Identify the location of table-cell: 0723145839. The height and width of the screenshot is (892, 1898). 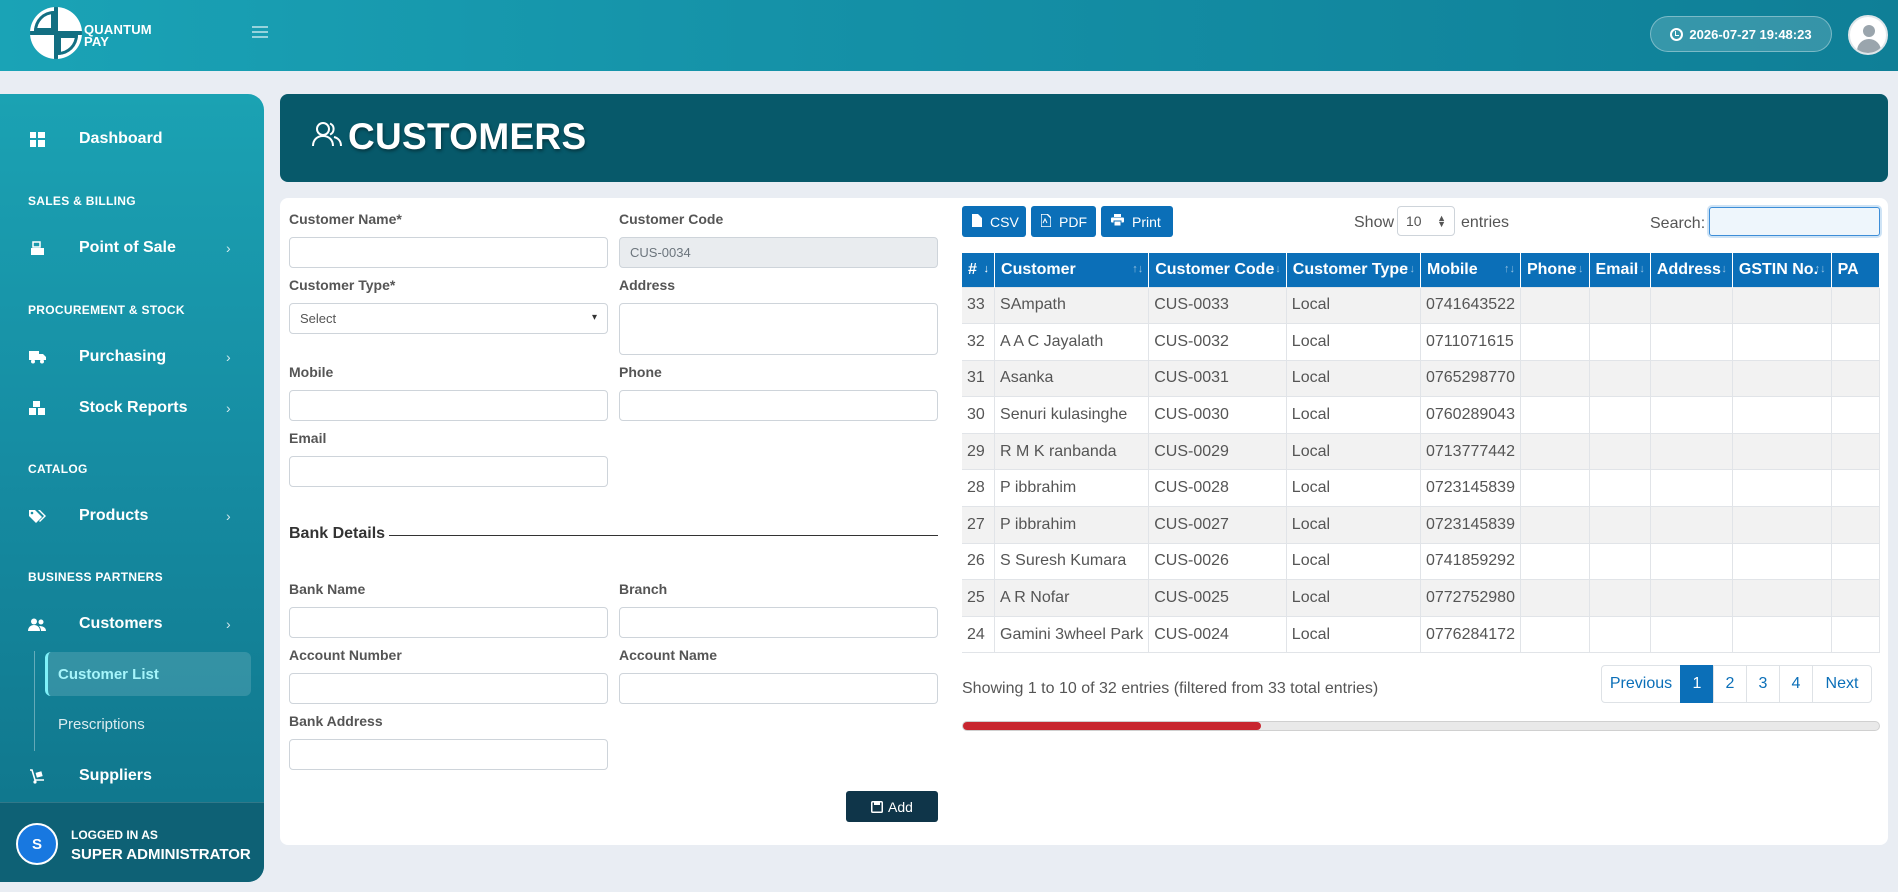
(1470, 488).